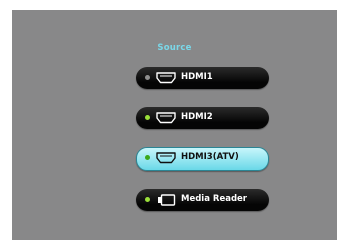 The width and height of the screenshot is (348, 250). I want to click on source-item-label: HDMI3(ATV), so click(210, 157).